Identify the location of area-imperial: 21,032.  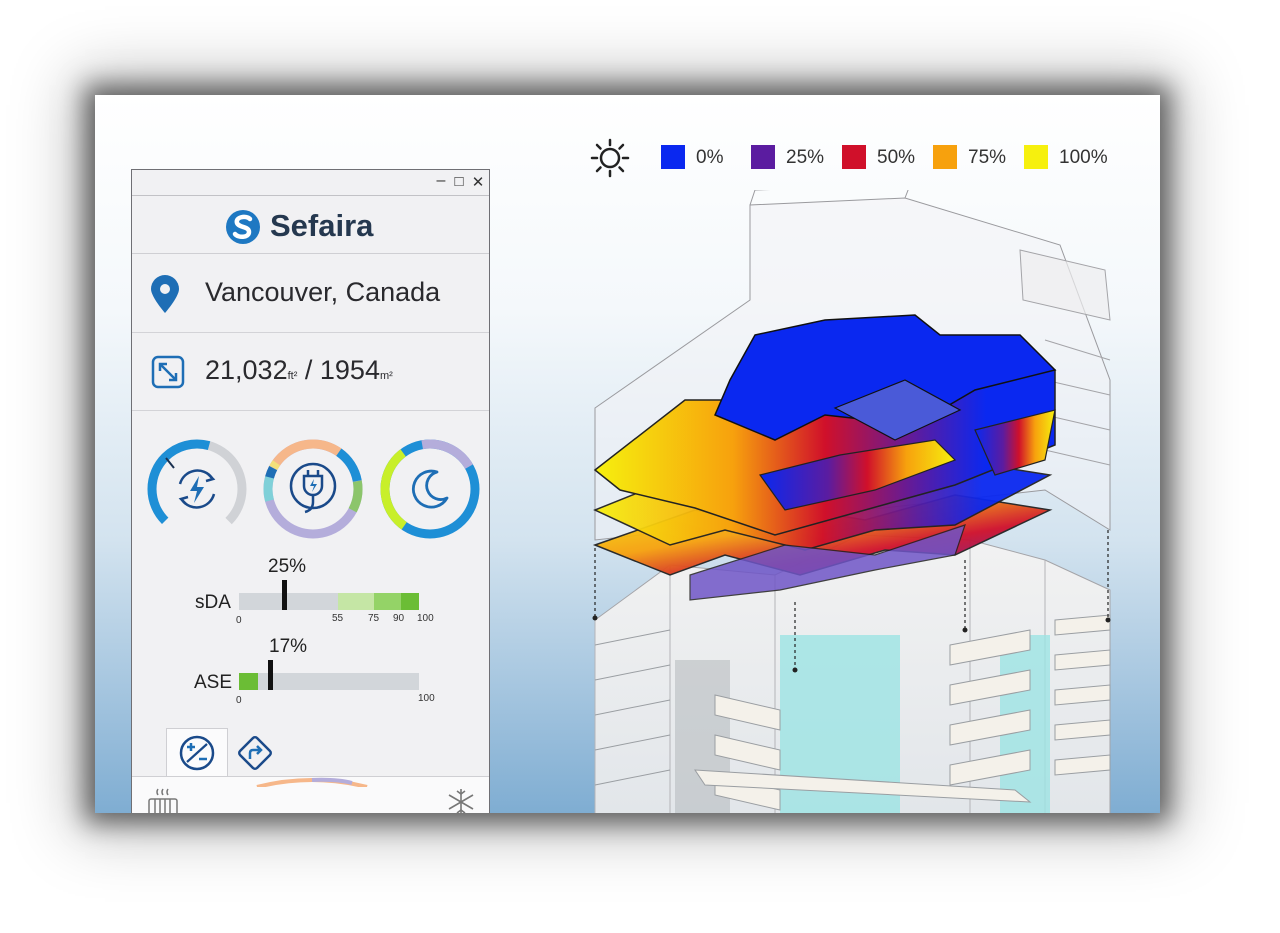
(246, 370).